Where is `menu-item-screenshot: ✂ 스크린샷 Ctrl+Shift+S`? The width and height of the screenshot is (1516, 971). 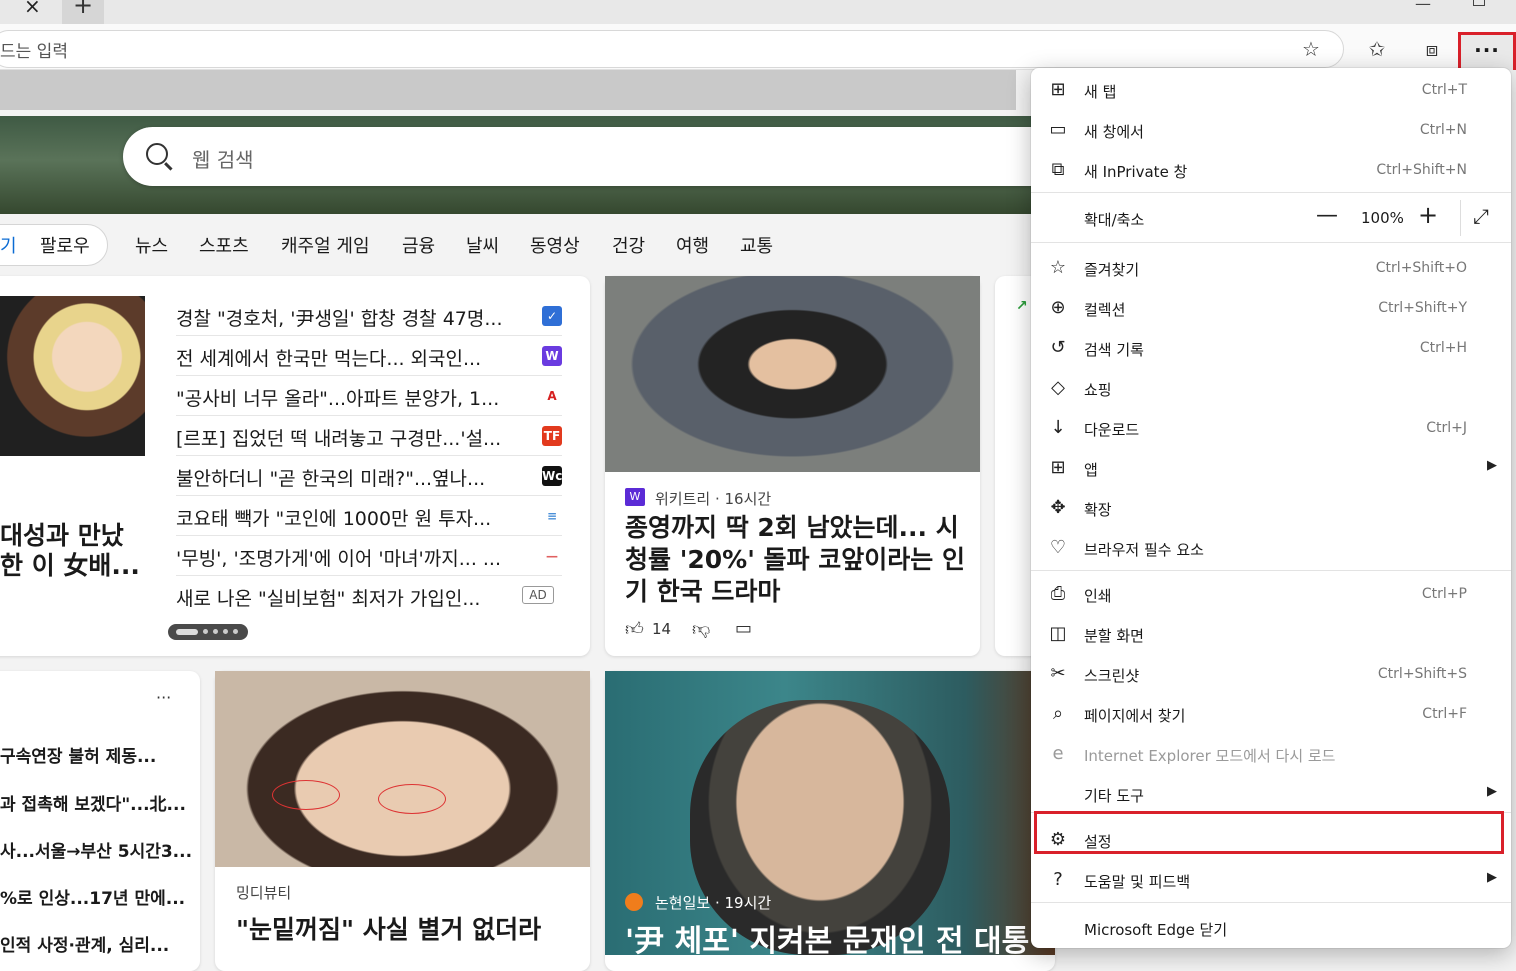
menu-item-screenshot: ✂ 스크린샷 Ctrl+Shift+S is located at coordinates (1271, 674).